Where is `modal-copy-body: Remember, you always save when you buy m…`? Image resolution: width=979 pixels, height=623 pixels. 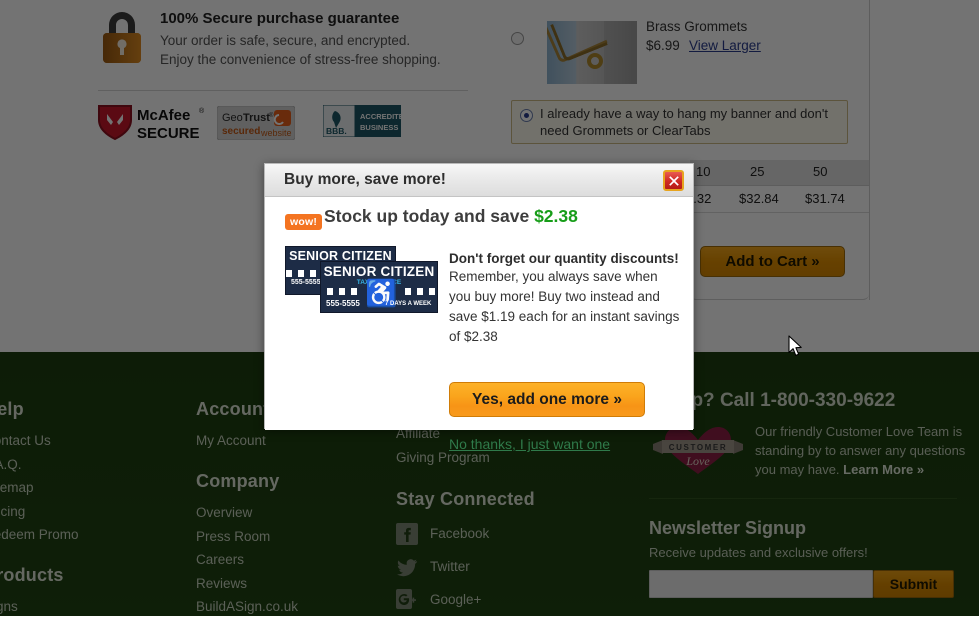 modal-copy-body: Remember, you always save when you buy m… is located at coordinates (564, 306).